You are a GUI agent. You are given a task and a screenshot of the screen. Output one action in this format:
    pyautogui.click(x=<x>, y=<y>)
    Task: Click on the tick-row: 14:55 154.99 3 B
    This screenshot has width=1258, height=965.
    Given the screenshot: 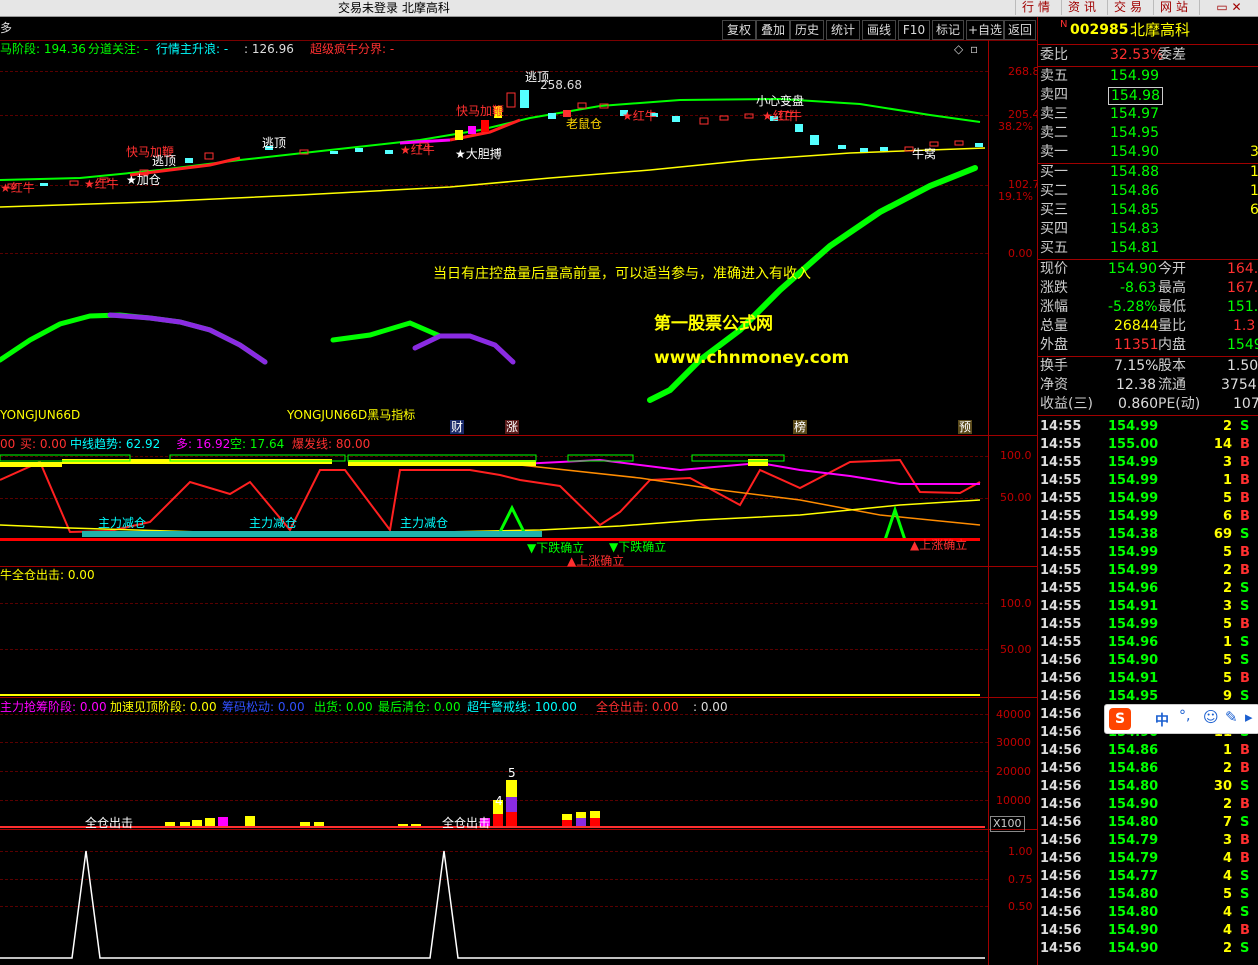 What is the action you would take?
    pyautogui.click(x=1148, y=463)
    